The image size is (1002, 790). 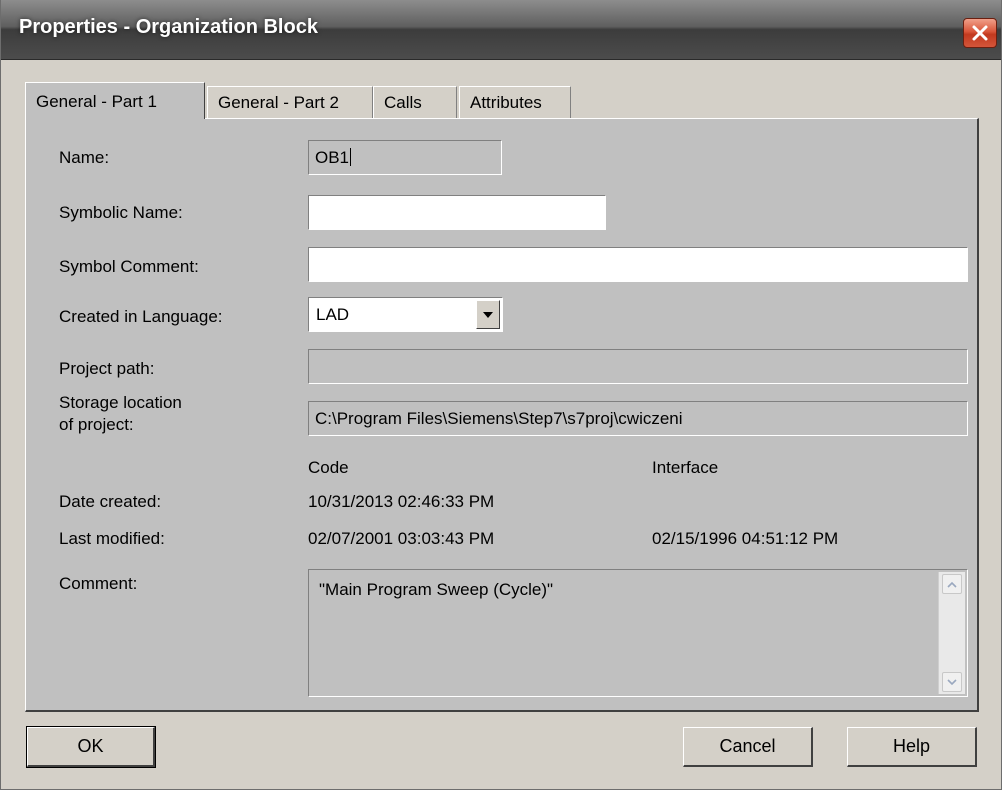 I want to click on scroll-up-button, so click(x=952, y=584).